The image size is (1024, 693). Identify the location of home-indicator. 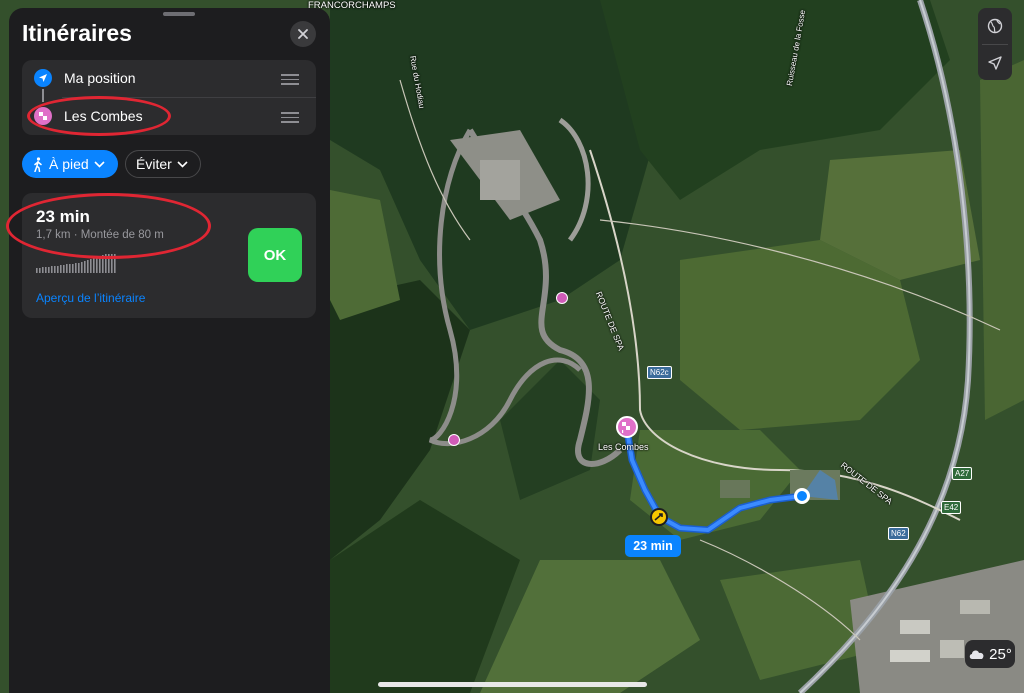
(512, 684).